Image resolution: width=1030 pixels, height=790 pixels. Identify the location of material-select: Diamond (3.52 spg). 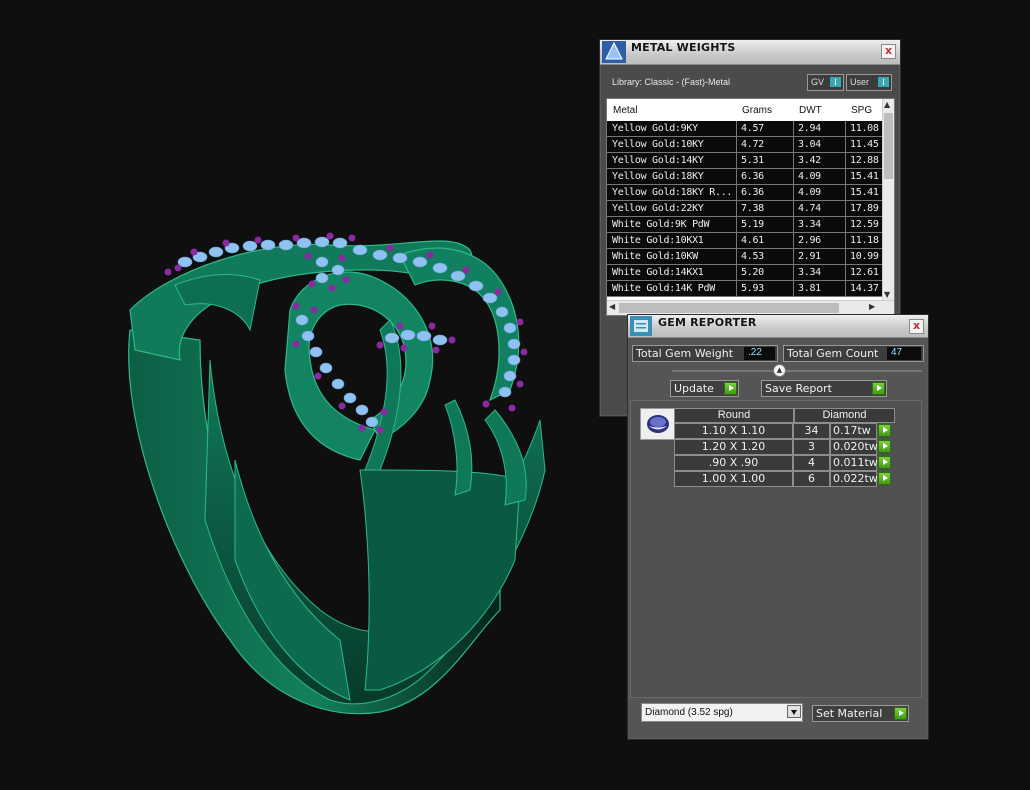
(722, 712).